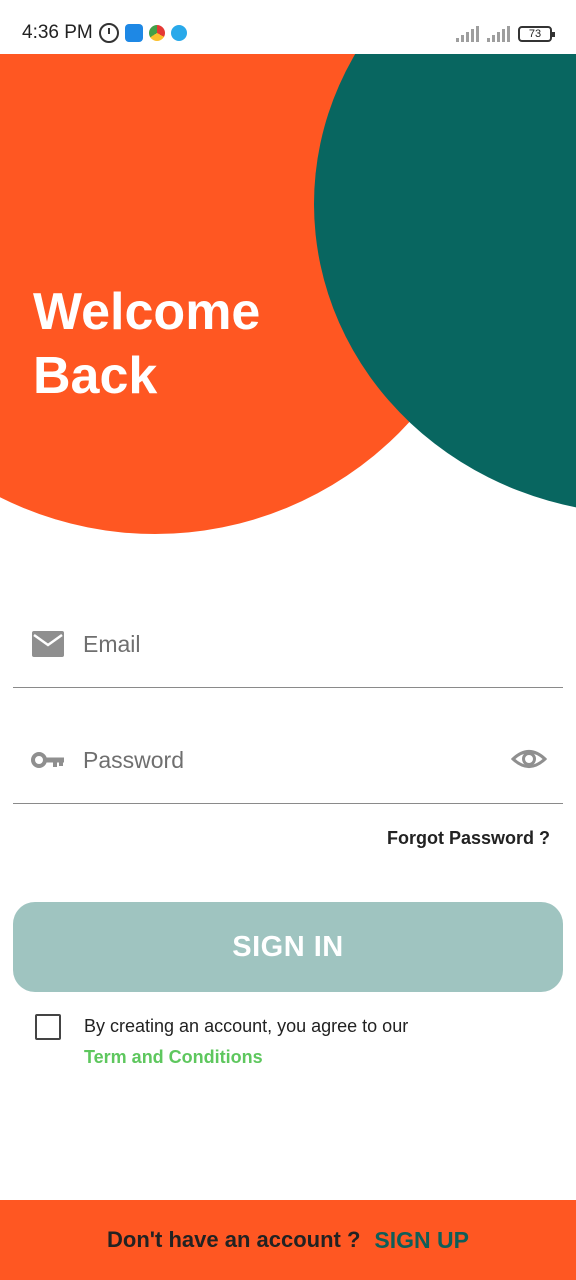  I want to click on title-line-1: Welcome, so click(147, 312).